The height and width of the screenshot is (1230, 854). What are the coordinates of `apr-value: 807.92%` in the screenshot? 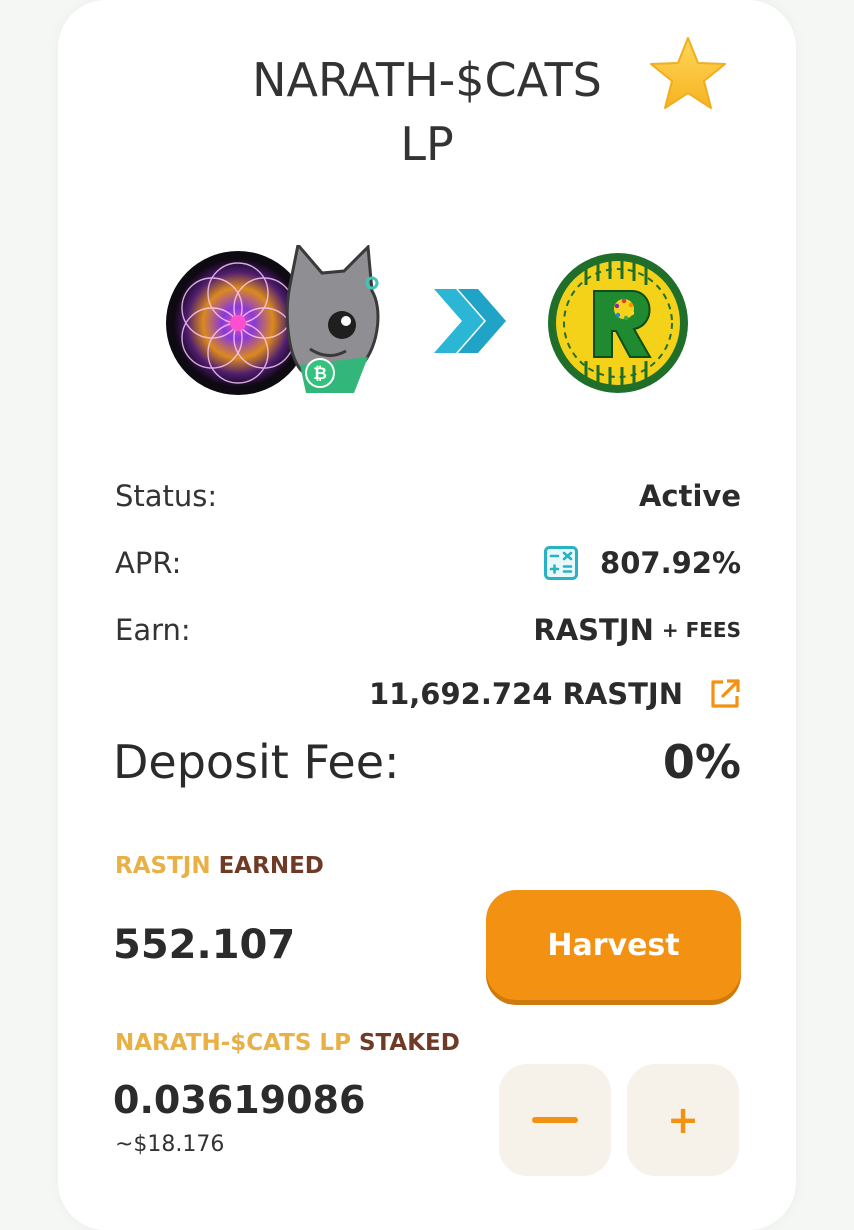 It's located at (670, 563).